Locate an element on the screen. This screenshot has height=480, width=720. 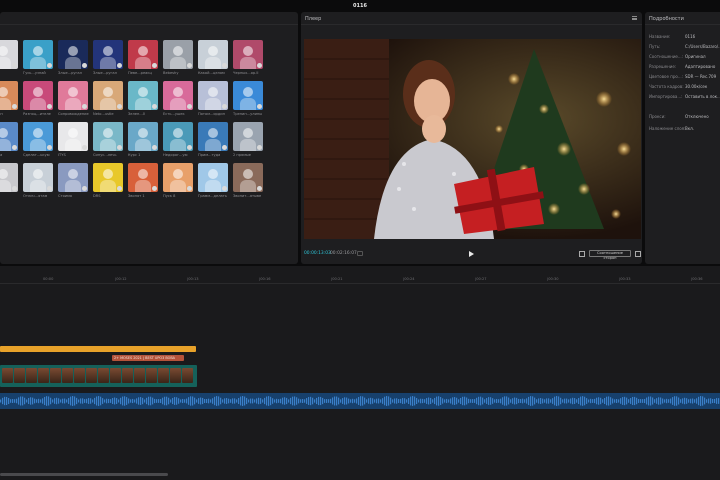
aspect-ratio-button: Соотношение сторон is located at coordinates (610, 255).